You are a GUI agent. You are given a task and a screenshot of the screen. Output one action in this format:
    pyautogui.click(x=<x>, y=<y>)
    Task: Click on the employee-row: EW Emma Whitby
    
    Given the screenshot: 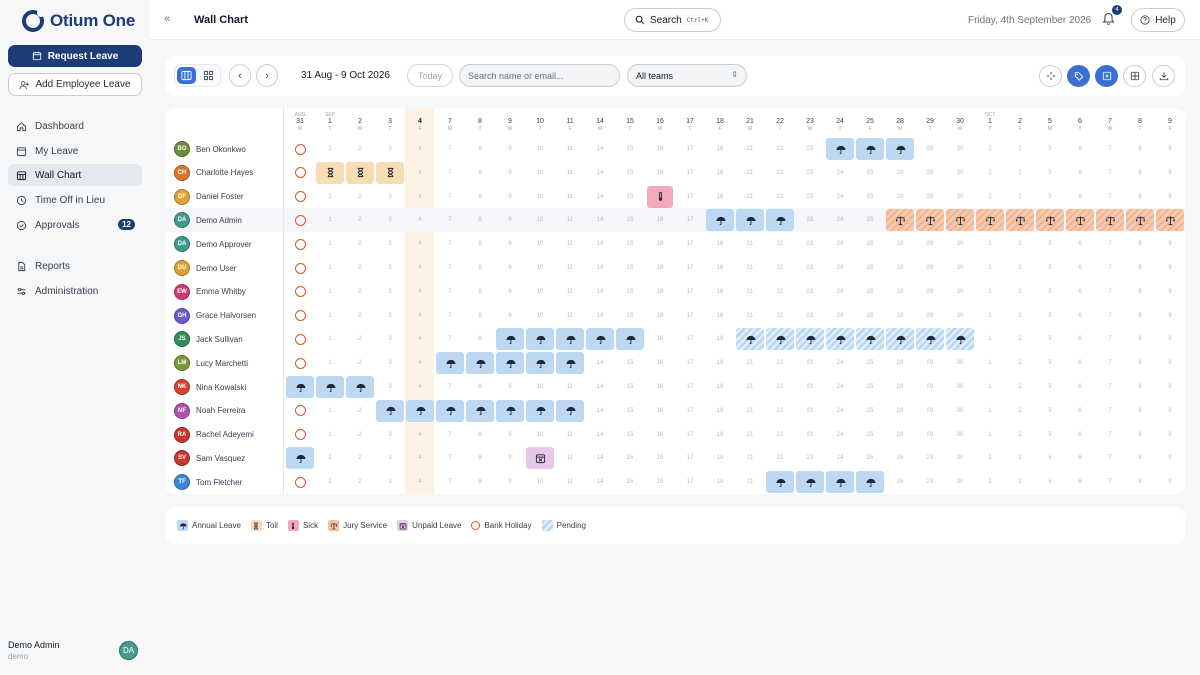 What is the action you would take?
    pyautogui.click(x=224, y=292)
    